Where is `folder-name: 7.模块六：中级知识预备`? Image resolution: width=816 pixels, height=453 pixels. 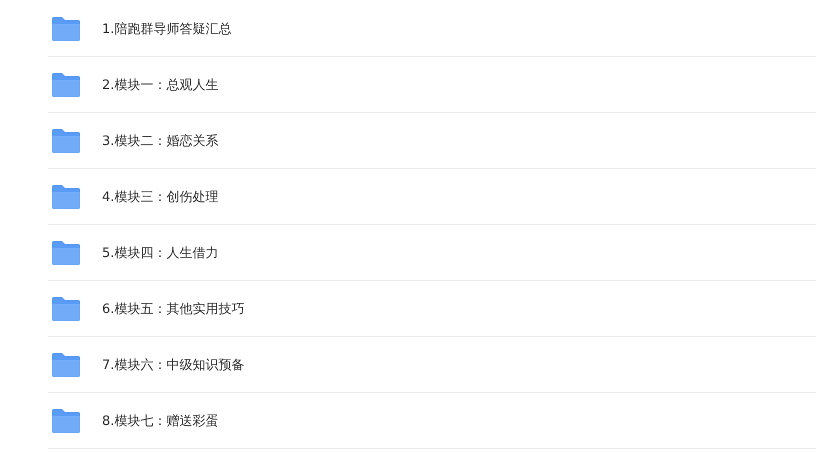 folder-name: 7.模块六：中级知识预备 is located at coordinates (173, 365).